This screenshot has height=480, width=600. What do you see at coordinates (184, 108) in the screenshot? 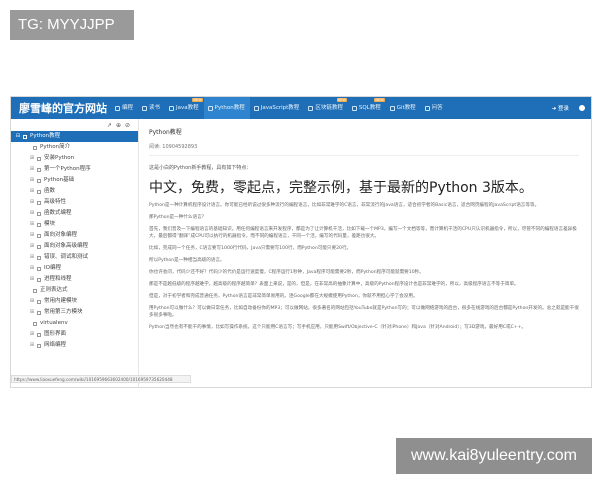
I see `nav-item-2: Java教程 NEW` at bounding box center [184, 108].